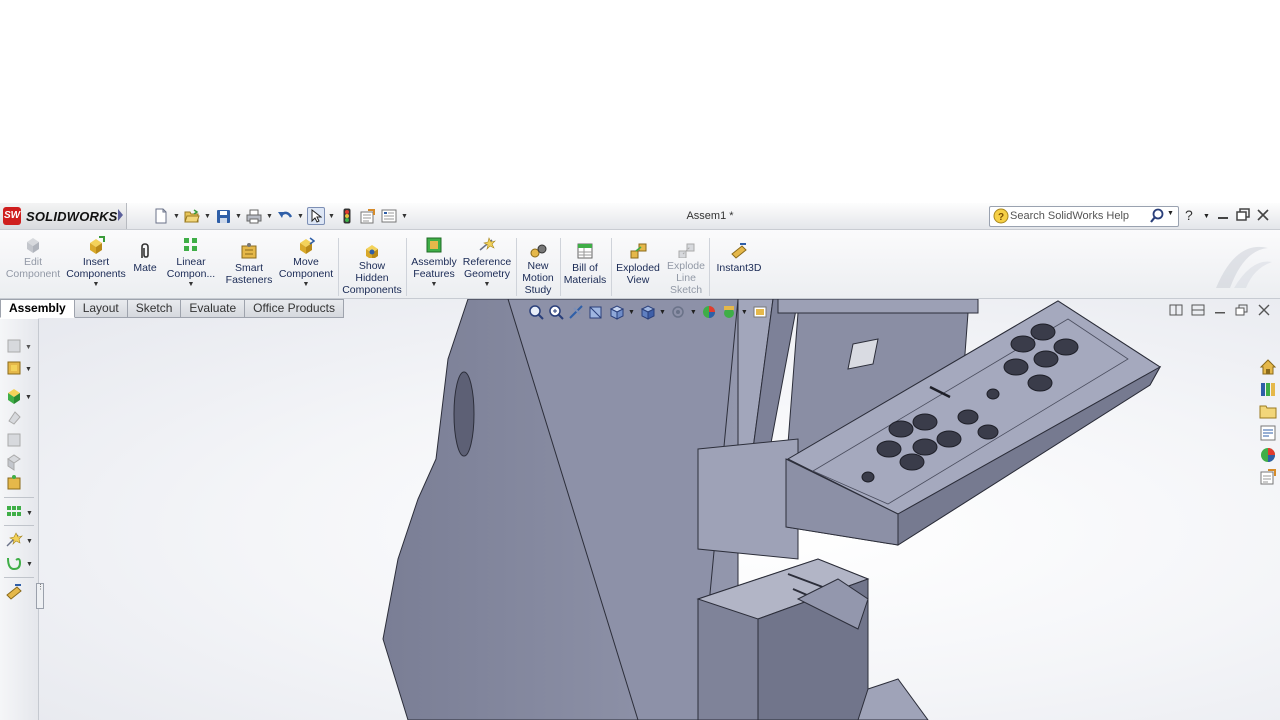 Image resolution: width=1280 pixels, height=720 pixels. What do you see at coordinates (347, 216) in the screenshot?
I see `traffic-light-icon` at bounding box center [347, 216].